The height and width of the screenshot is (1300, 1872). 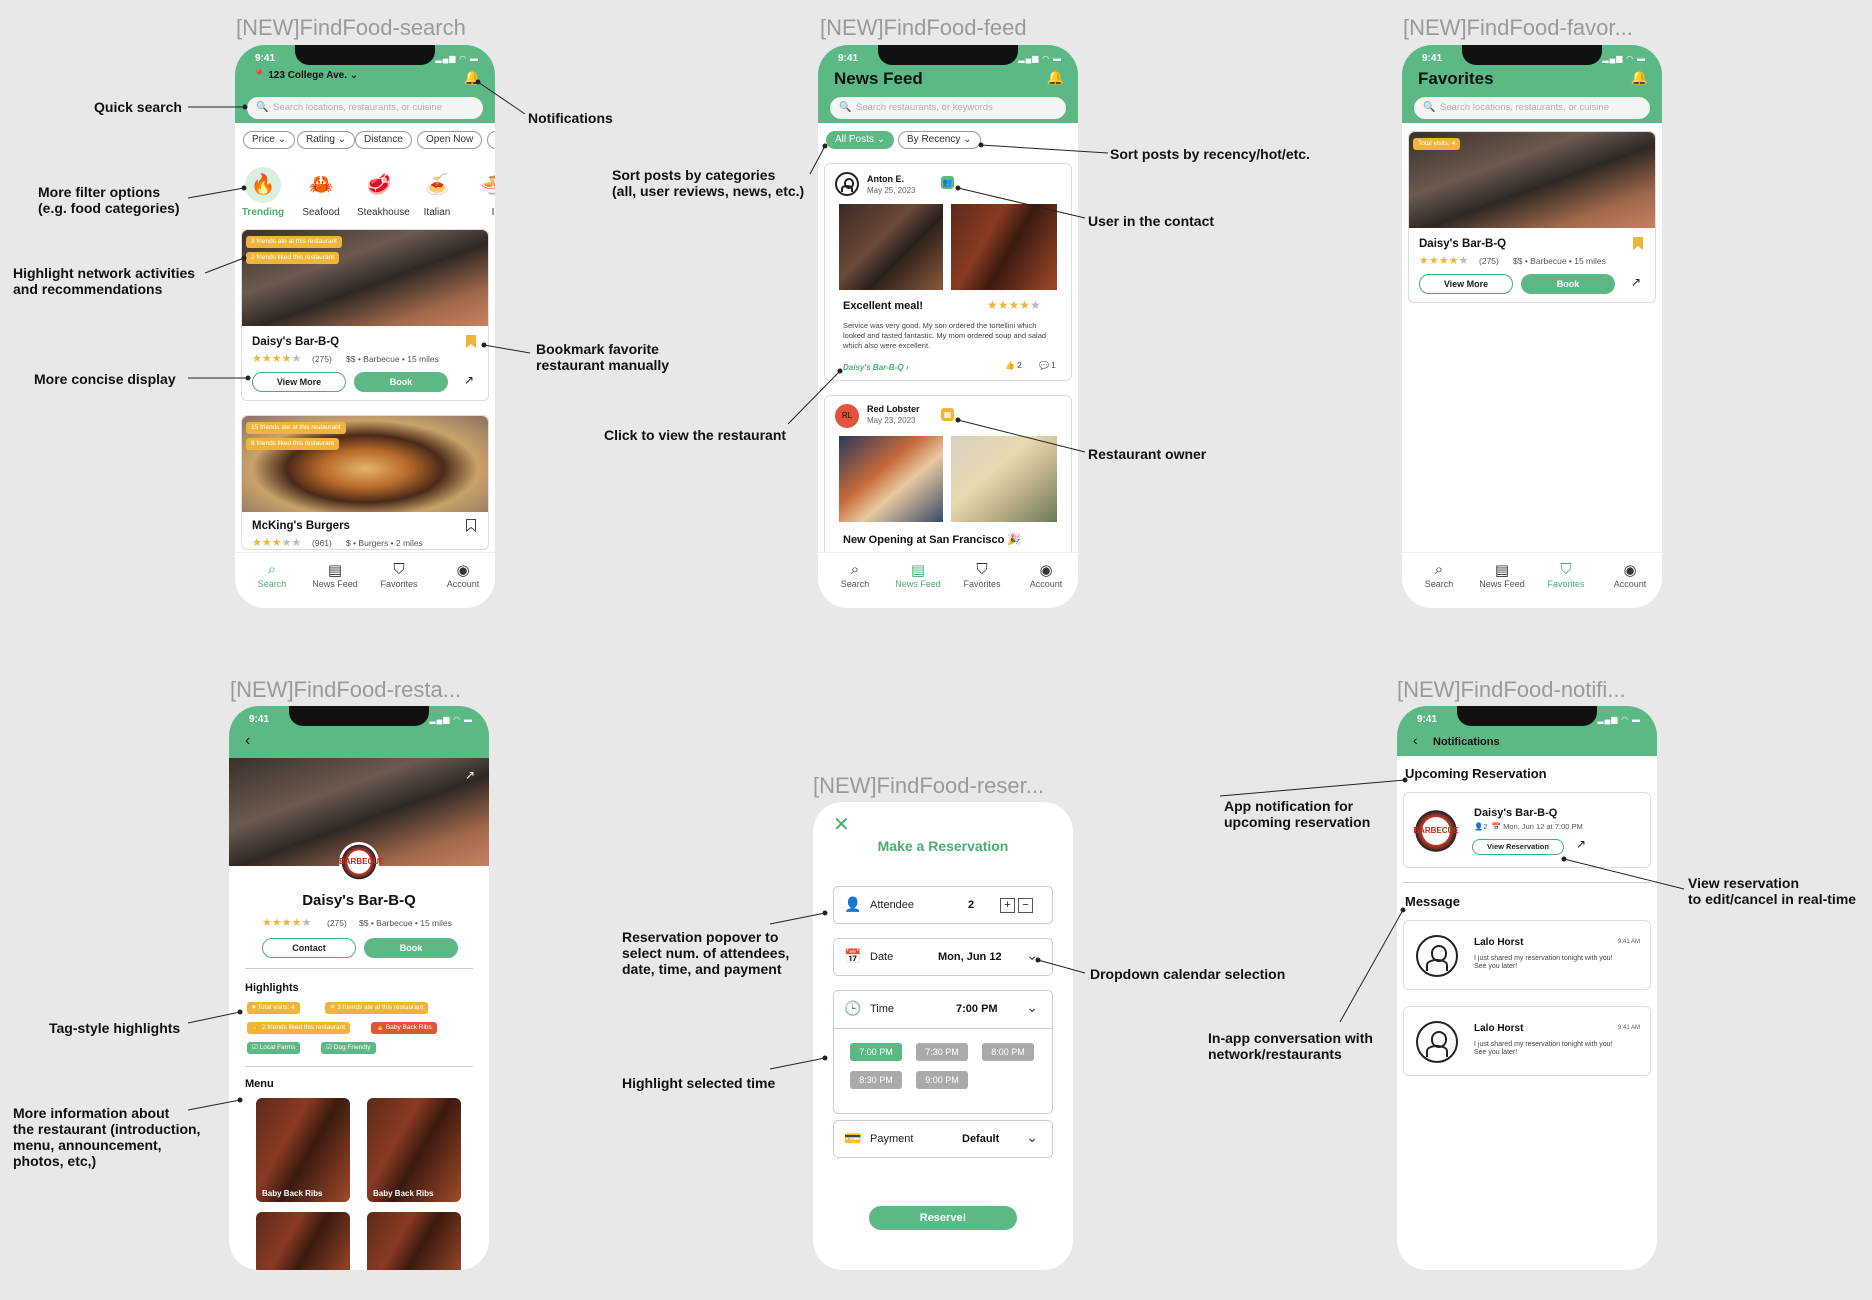 I want to click on date-field: 📅 Date Mon, Jun 12 ⌄, so click(x=943, y=957).